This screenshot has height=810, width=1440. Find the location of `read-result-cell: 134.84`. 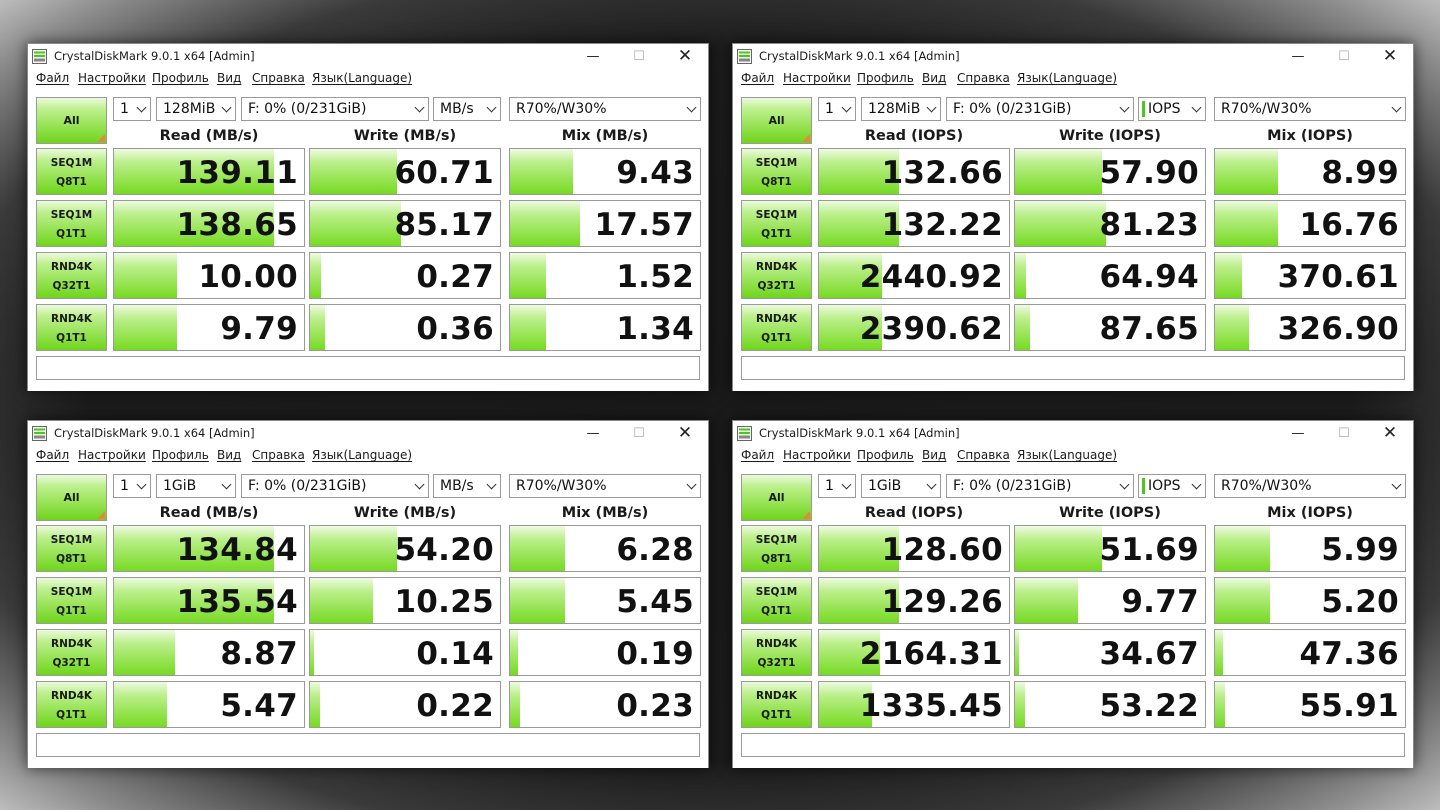

read-result-cell: 134.84 is located at coordinates (209, 548).